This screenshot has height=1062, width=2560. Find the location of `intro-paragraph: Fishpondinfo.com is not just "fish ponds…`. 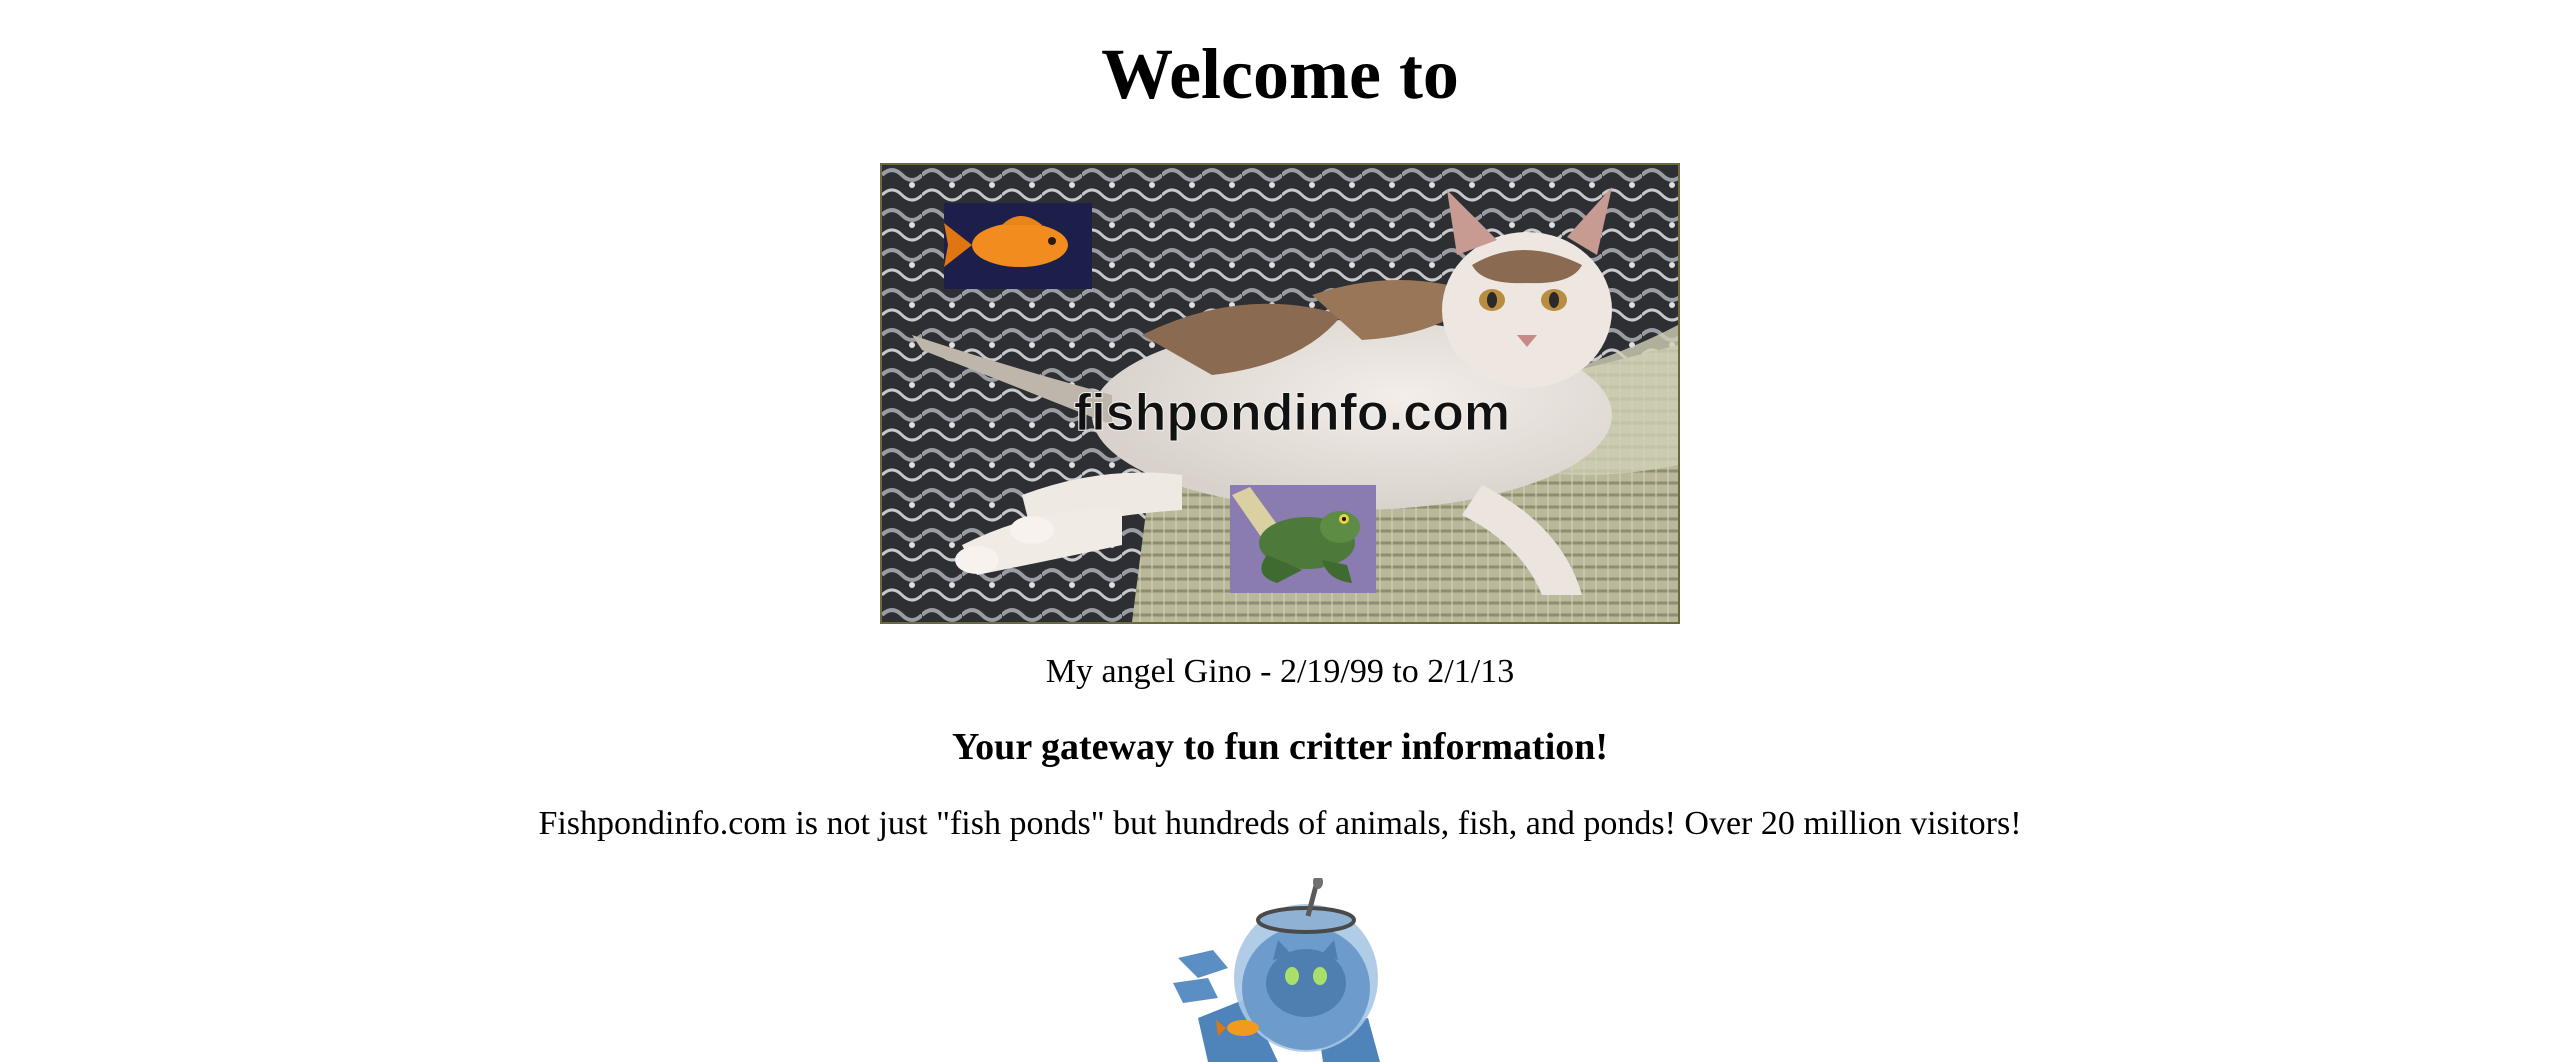

intro-paragraph: Fishpondinfo.com is not just "fish ponds… is located at coordinates (1280, 823).